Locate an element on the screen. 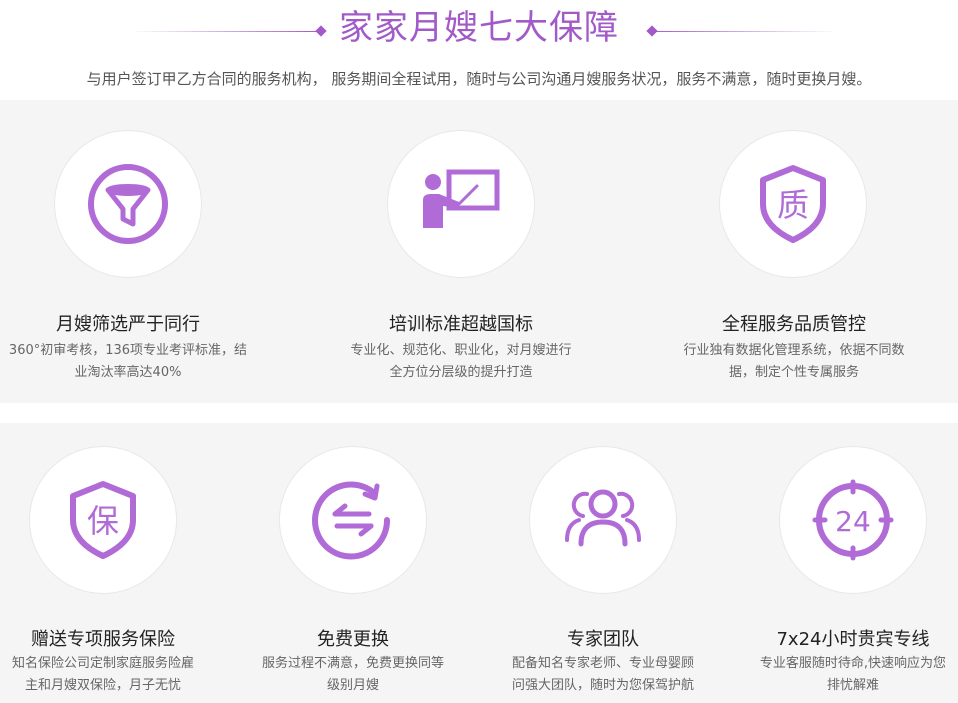 The image size is (958, 703). insurance-shield-icon: 保 is located at coordinates (103, 520).